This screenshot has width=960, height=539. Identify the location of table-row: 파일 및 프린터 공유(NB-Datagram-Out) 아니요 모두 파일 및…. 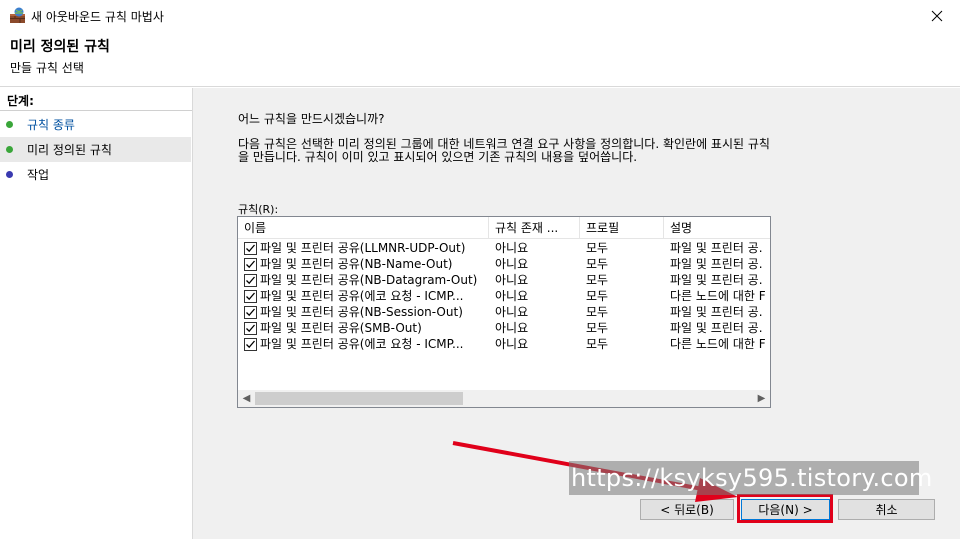
(504, 280).